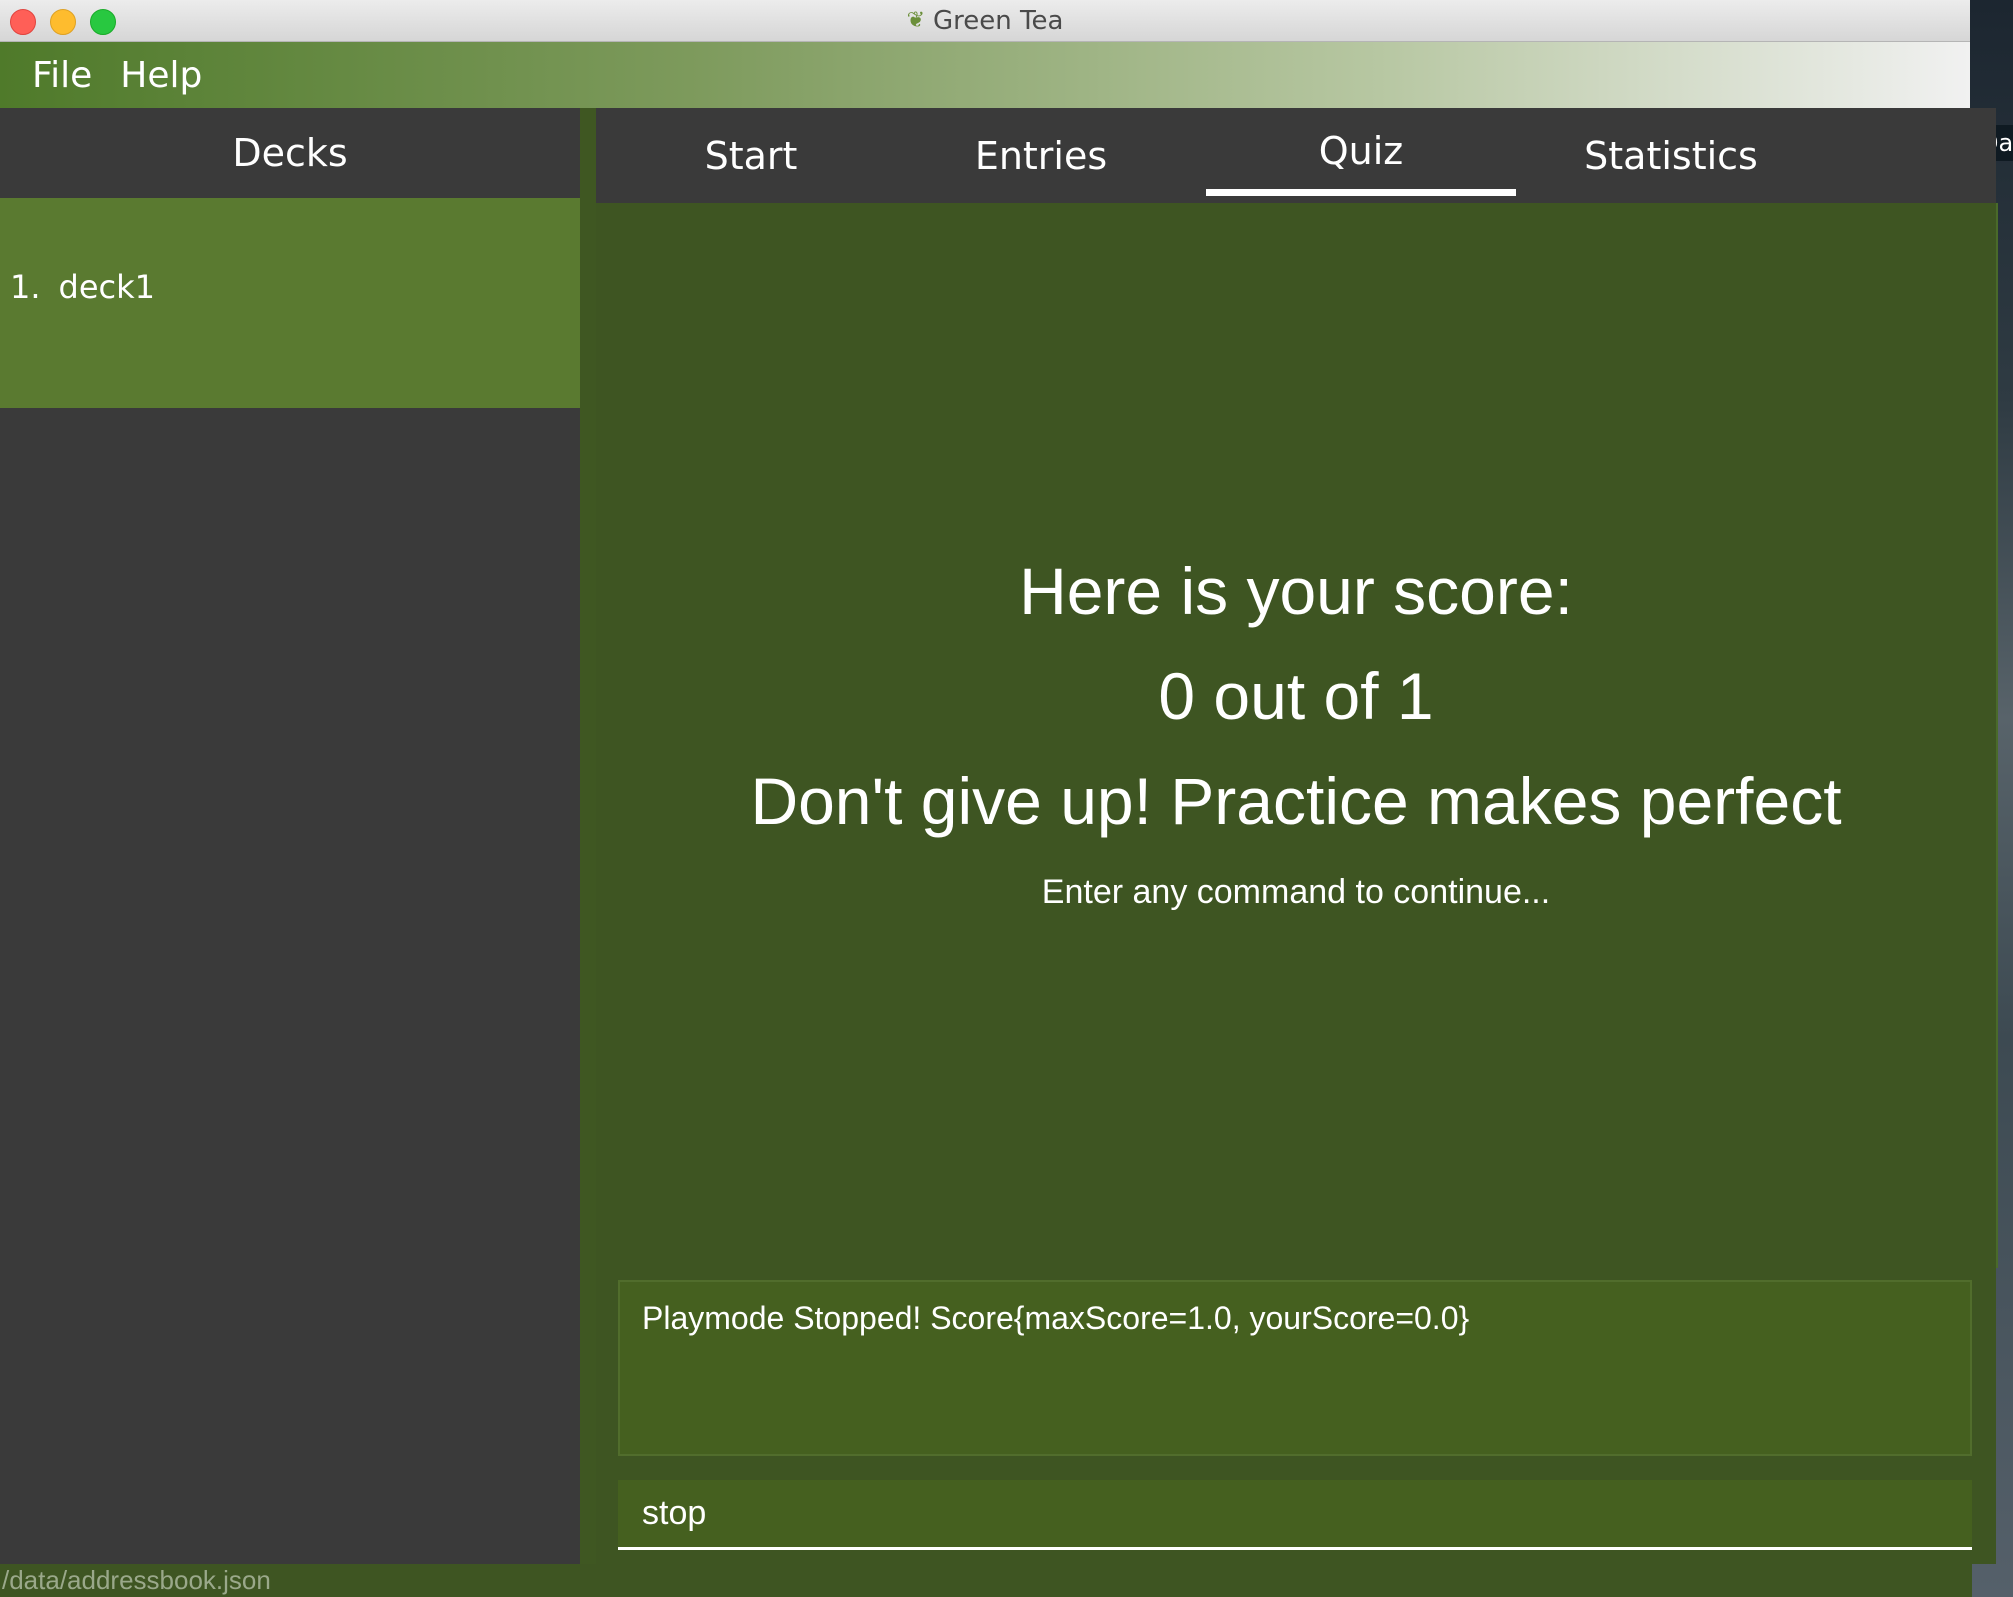 This screenshot has height=1597, width=2013. Describe the element at coordinates (107, 287) in the screenshot. I see `deck-name: deck1` at that location.